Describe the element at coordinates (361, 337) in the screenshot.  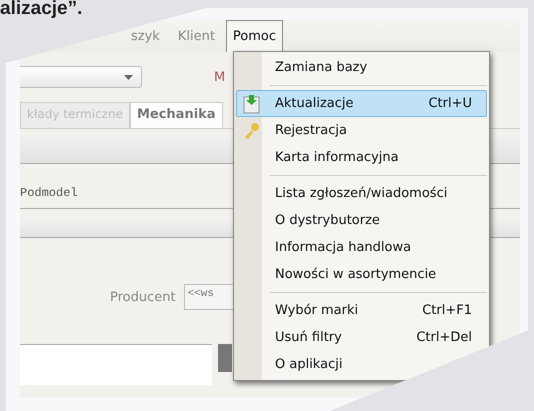
I see `menu-item: Usuń filtry Ctrl+Del` at that location.